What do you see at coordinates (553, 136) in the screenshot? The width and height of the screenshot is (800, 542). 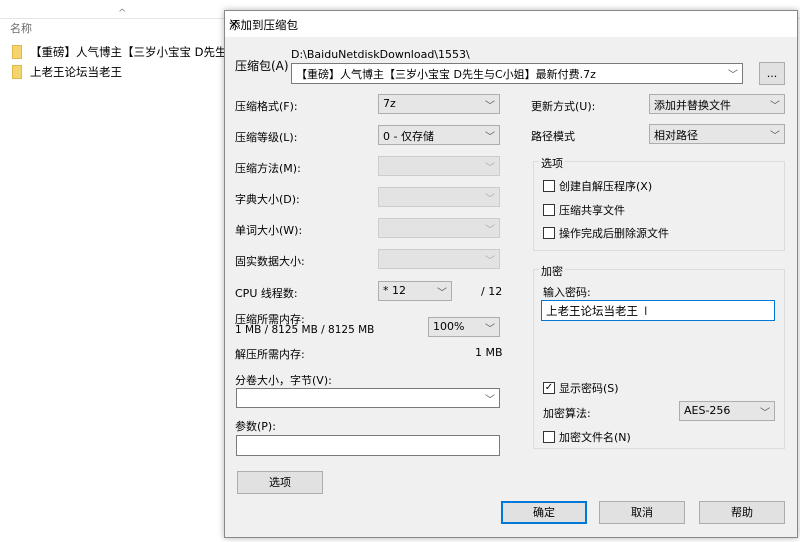 I see `path-label: 路径模式` at bounding box center [553, 136].